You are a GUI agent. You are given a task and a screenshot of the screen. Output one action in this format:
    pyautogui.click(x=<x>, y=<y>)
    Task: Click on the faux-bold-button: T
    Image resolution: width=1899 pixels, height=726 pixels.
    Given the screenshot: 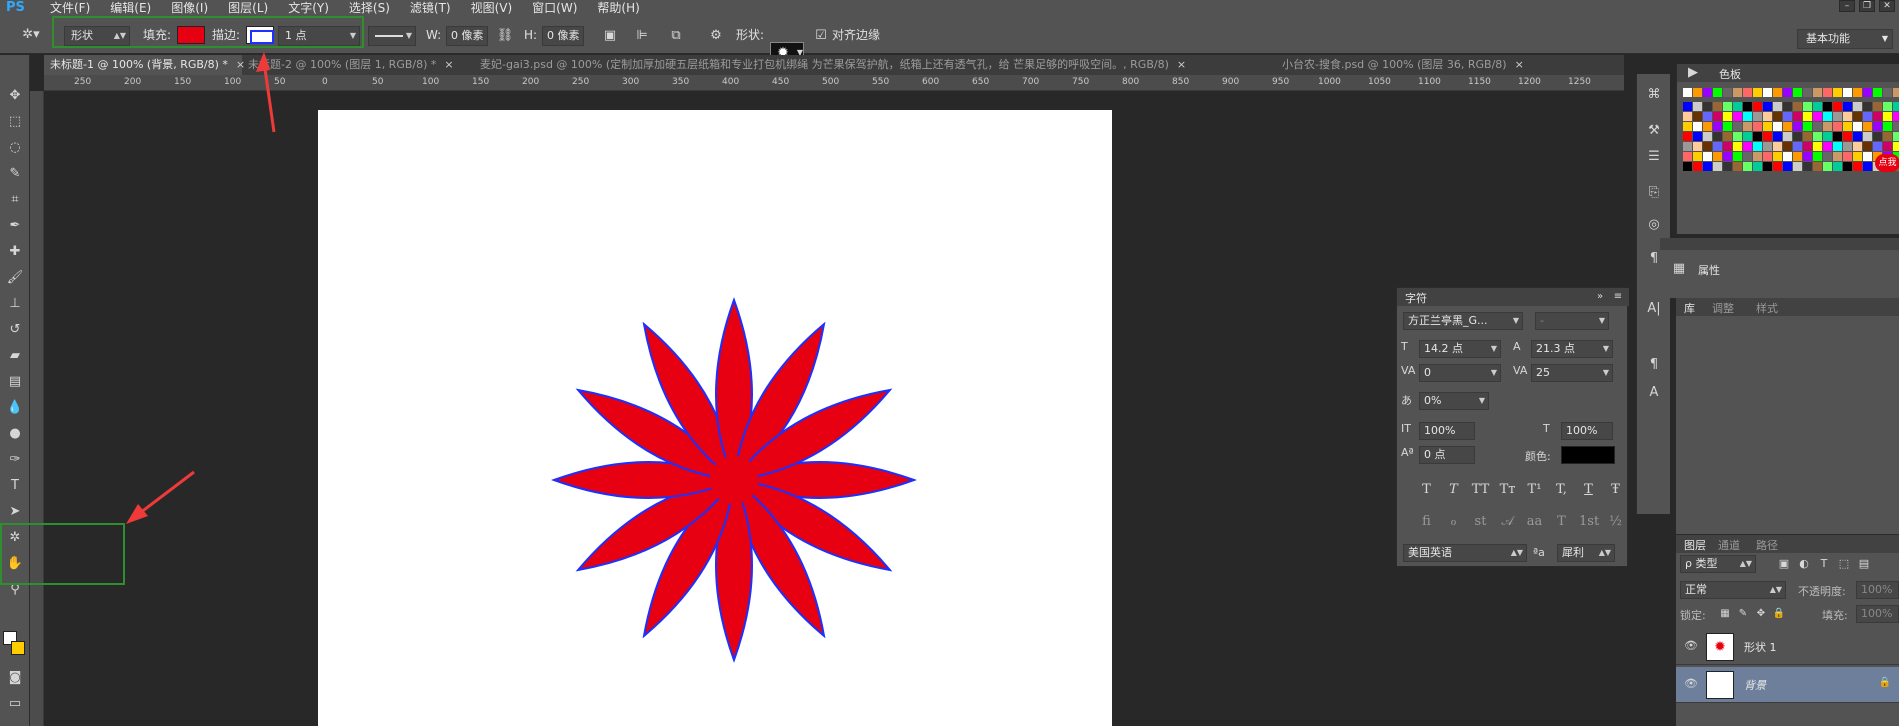 What is the action you would take?
    pyautogui.click(x=1426, y=489)
    